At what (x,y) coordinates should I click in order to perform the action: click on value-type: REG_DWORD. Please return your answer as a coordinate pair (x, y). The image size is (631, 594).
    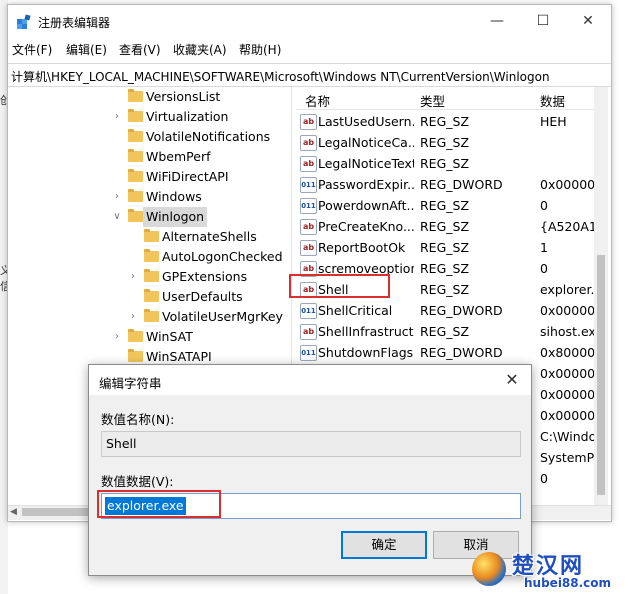
    Looking at the image, I should click on (461, 352).